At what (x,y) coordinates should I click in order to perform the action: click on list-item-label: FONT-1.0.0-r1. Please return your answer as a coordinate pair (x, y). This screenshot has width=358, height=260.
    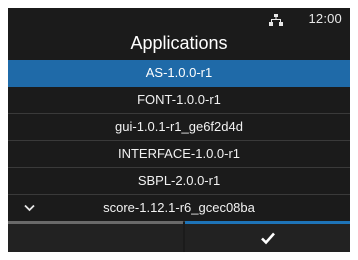
    Looking at the image, I should click on (179, 99).